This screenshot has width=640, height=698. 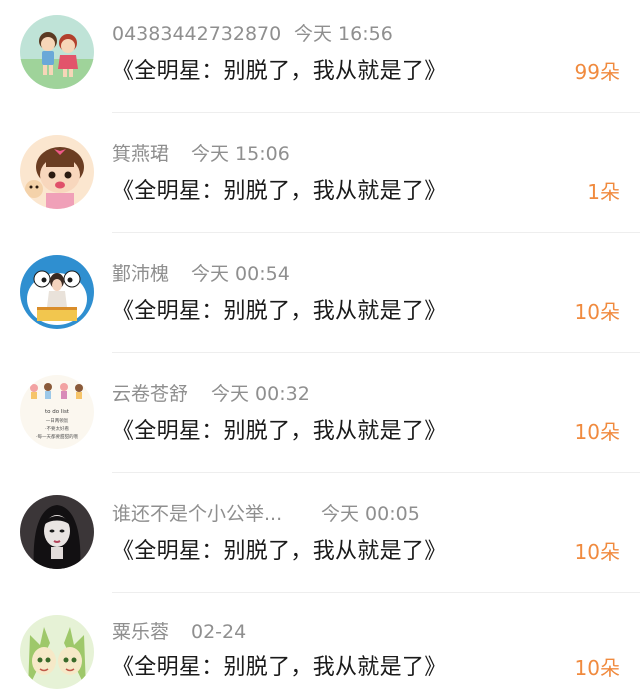 I want to click on green-elf-avatar-icon, so click(x=57, y=652).